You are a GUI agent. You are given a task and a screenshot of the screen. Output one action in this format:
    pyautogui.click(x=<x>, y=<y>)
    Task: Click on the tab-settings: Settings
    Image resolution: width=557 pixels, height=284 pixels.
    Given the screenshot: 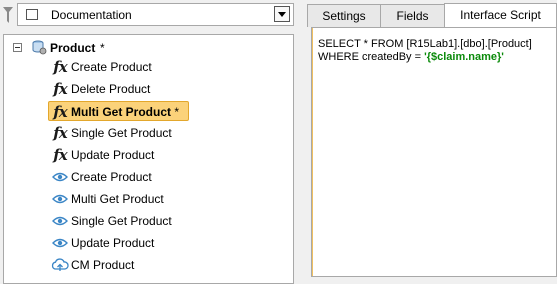 What is the action you would take?
    pyautogui.click(x=344, y=15)
    